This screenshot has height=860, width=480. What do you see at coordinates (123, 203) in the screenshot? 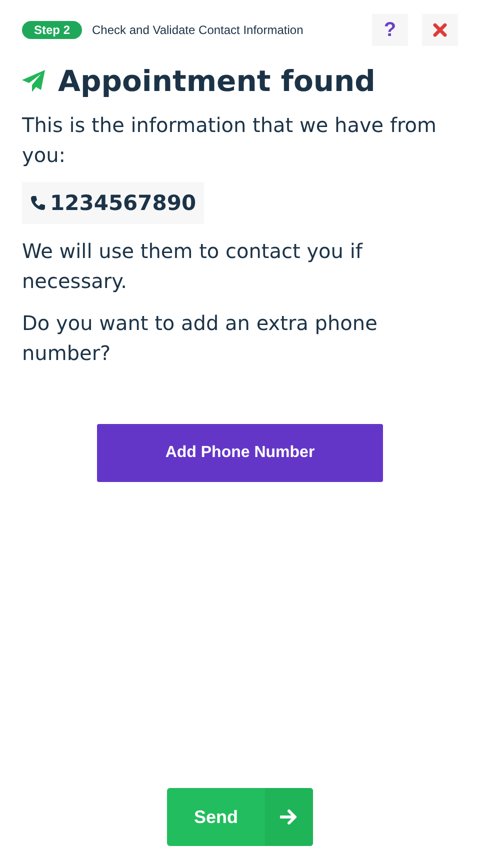
I see `phone-number: 1234567890` at bounding box center [123, 203].